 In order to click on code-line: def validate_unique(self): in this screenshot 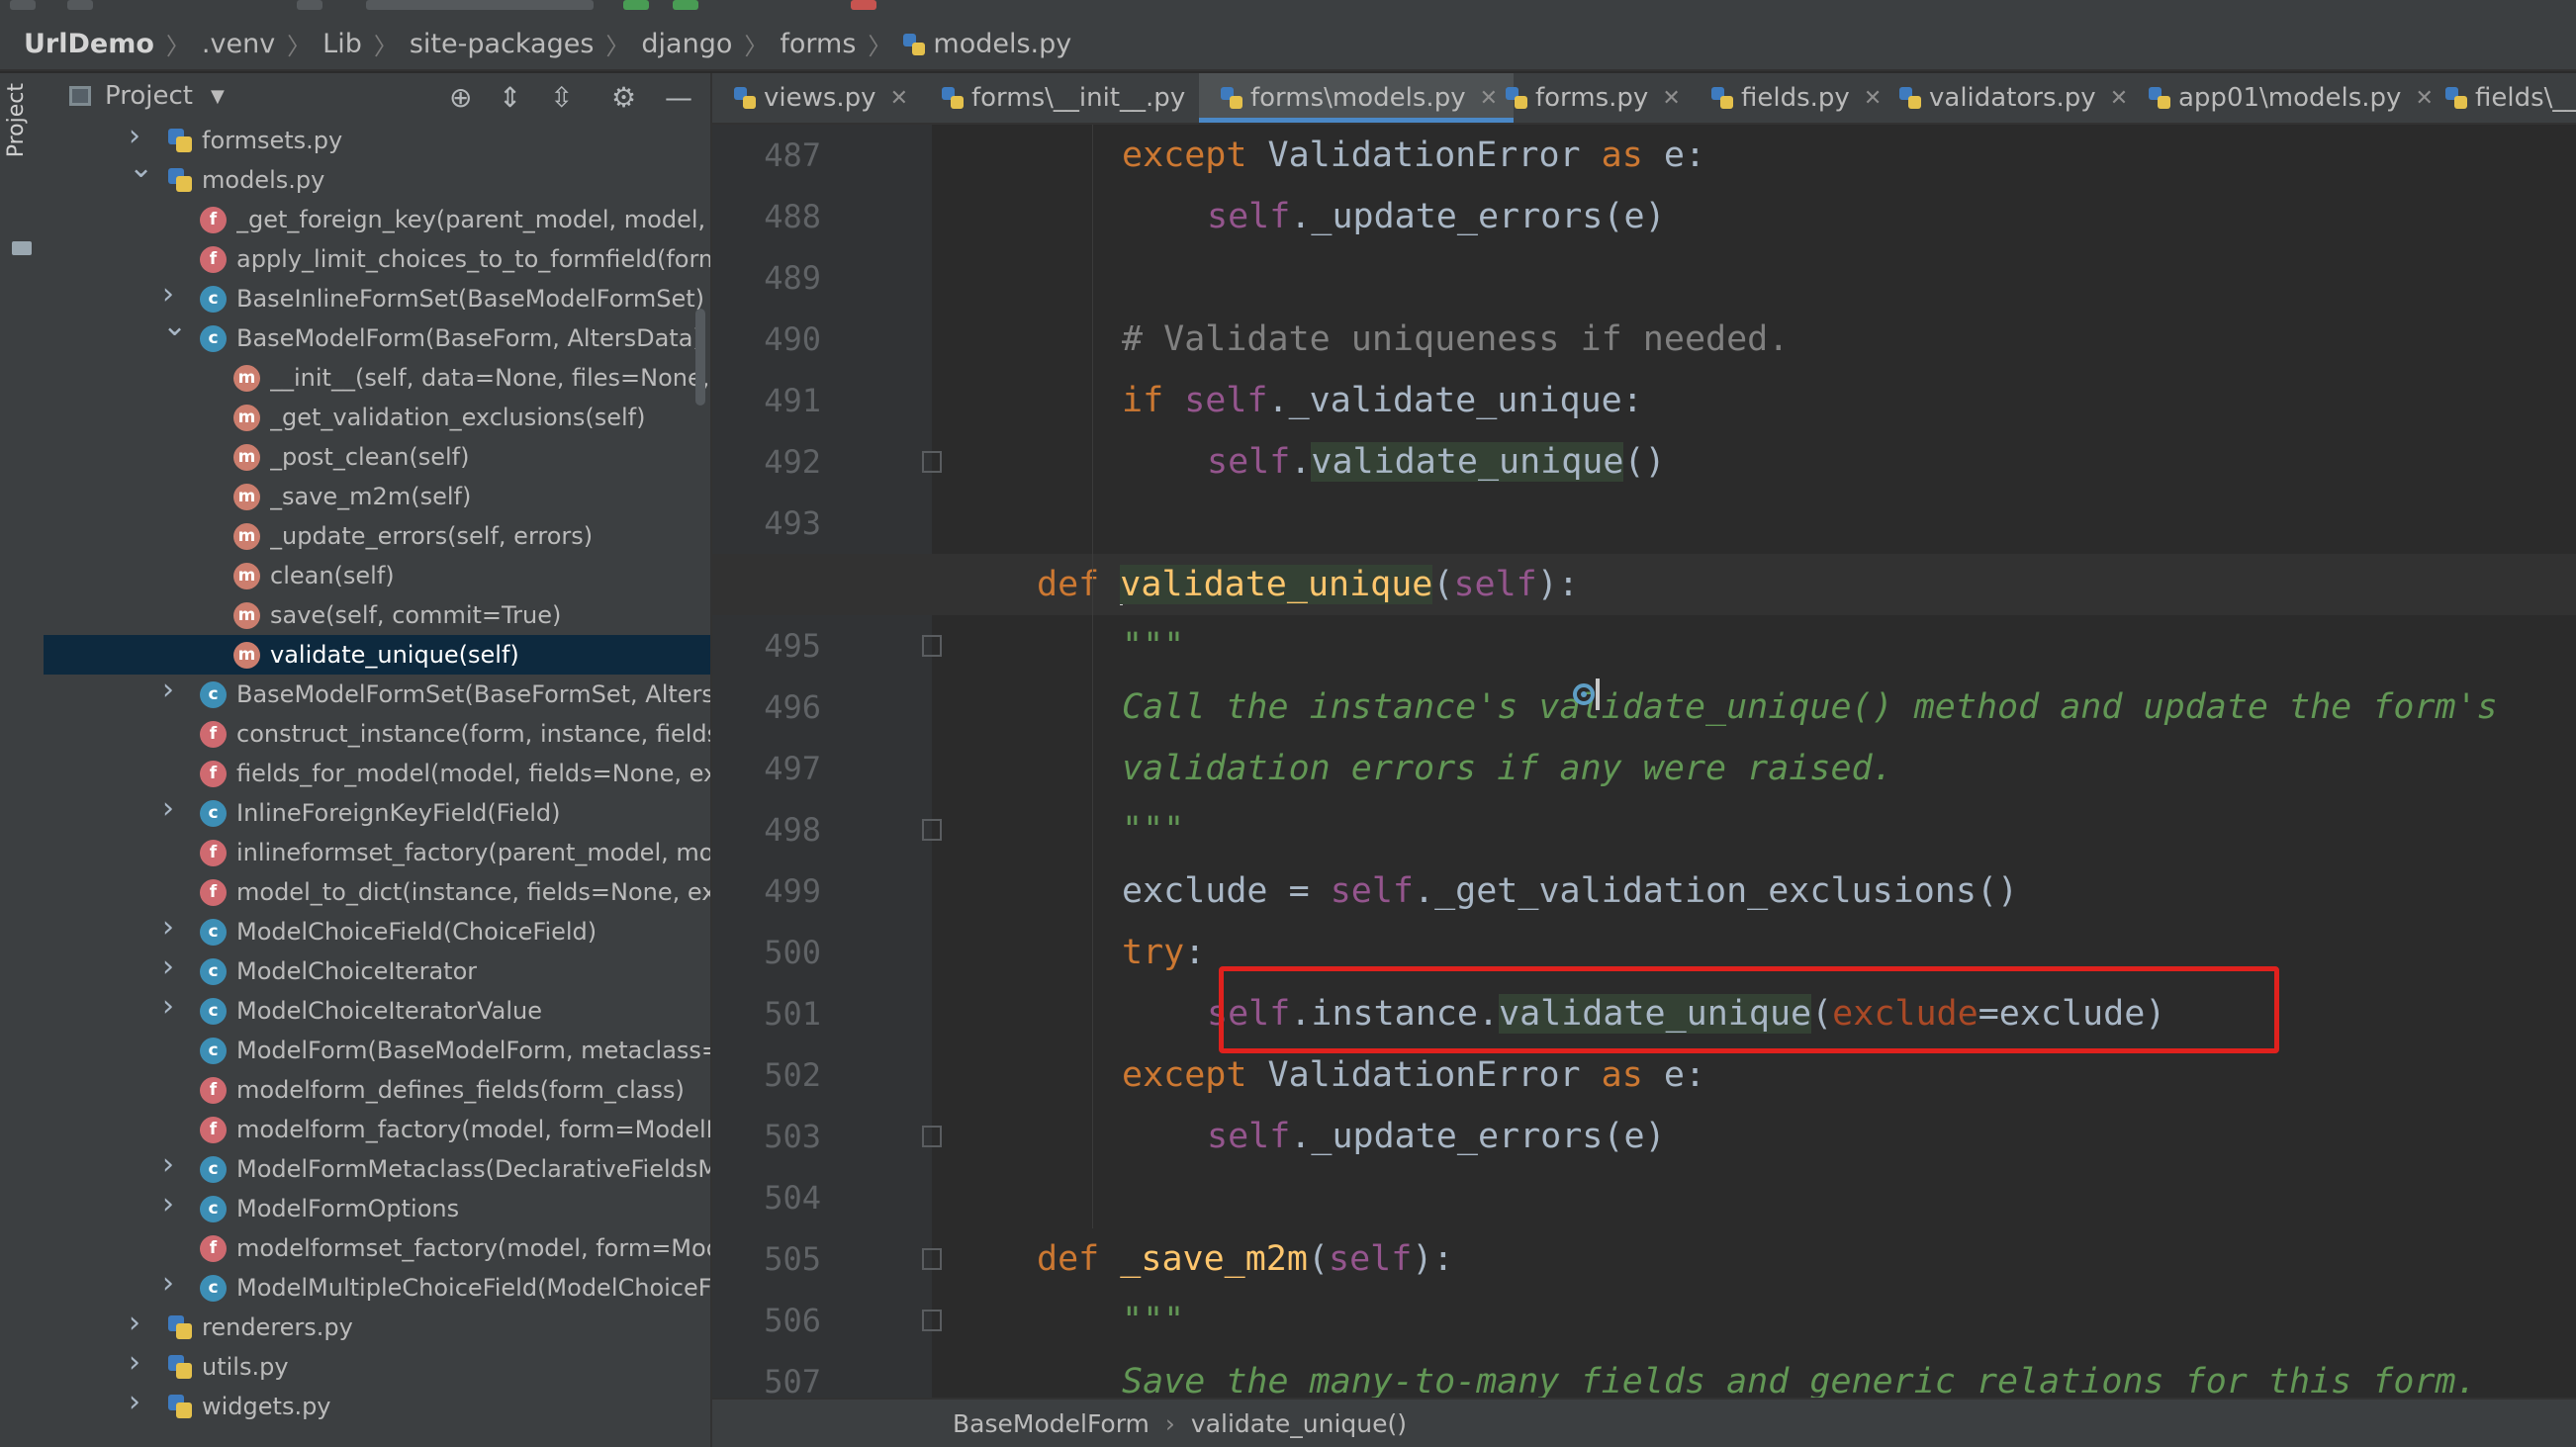, I will do `click(1644, 584)`.